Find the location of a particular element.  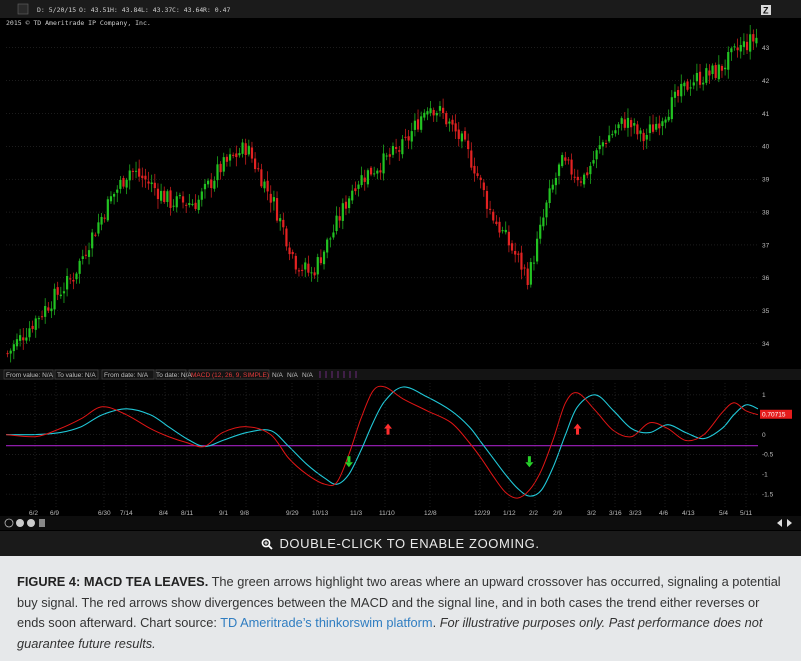

price-tick-label: 38 is located at coordinates (766, 212).